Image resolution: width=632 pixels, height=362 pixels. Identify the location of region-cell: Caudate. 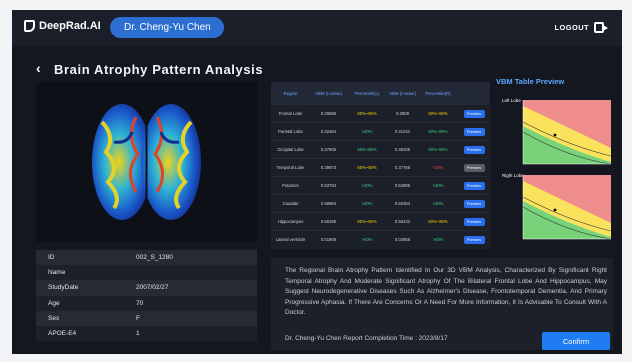
(290, 203).